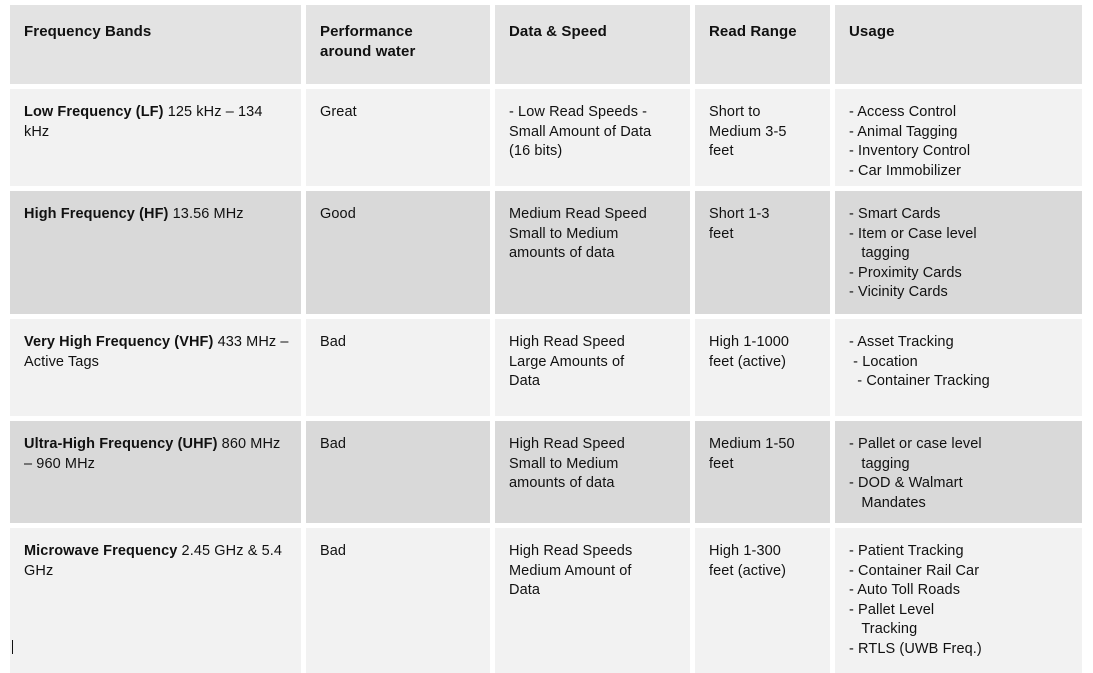 The image size is (1093, 673). Describe the element at coordinates (903, 112) in the screenshot. I see `usage-list-item: - Access Control` at that location.